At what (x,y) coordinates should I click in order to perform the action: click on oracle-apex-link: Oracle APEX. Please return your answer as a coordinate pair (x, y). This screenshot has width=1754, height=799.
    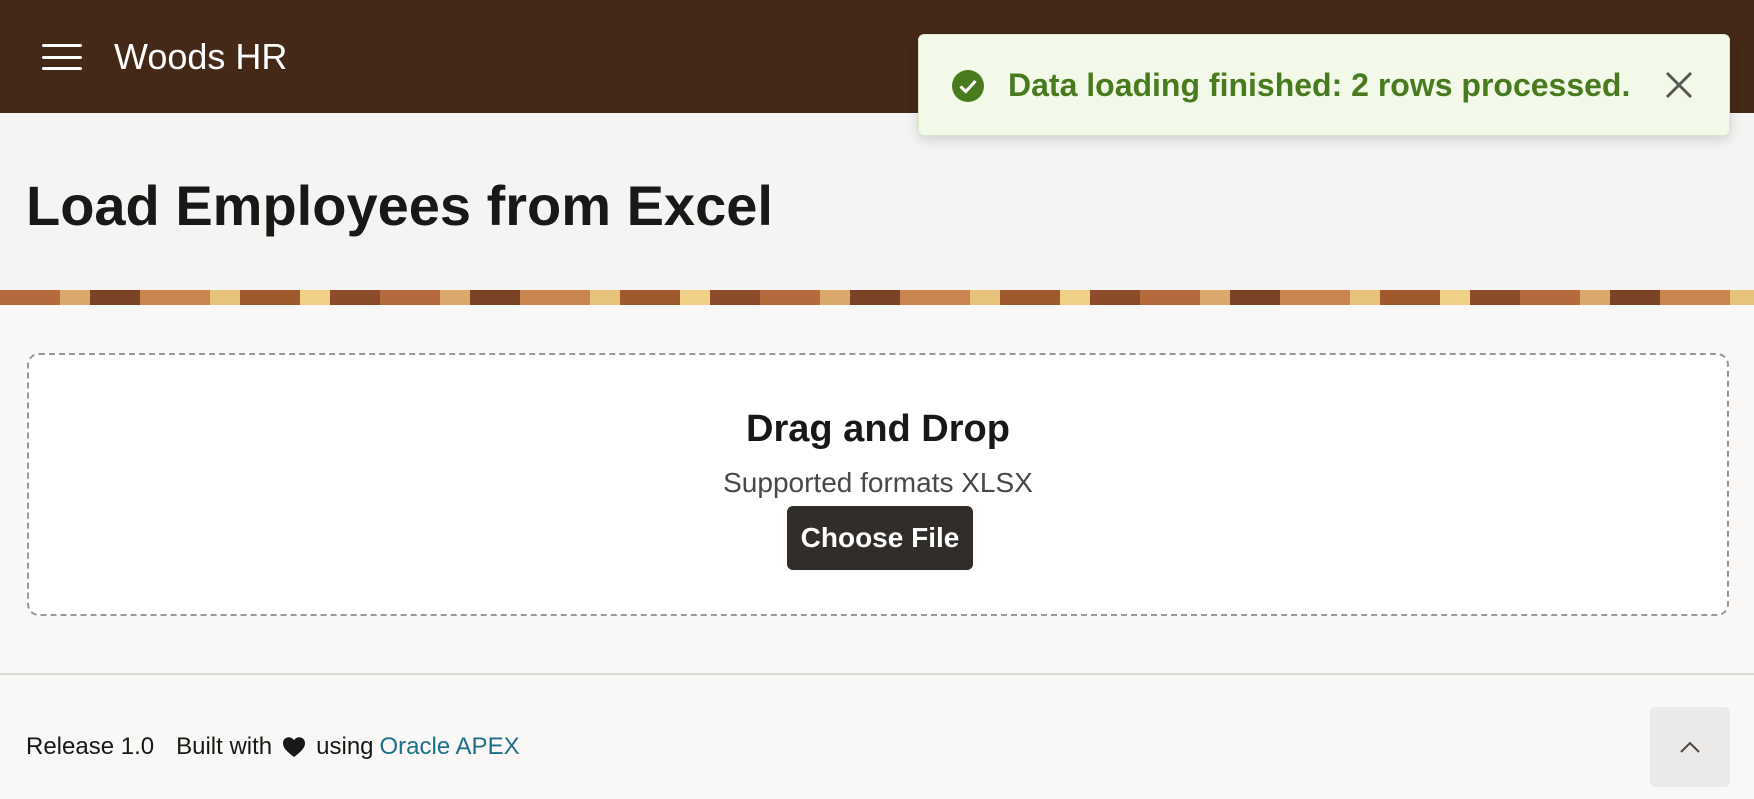
    Looking at the image, I should click on (450, 747).